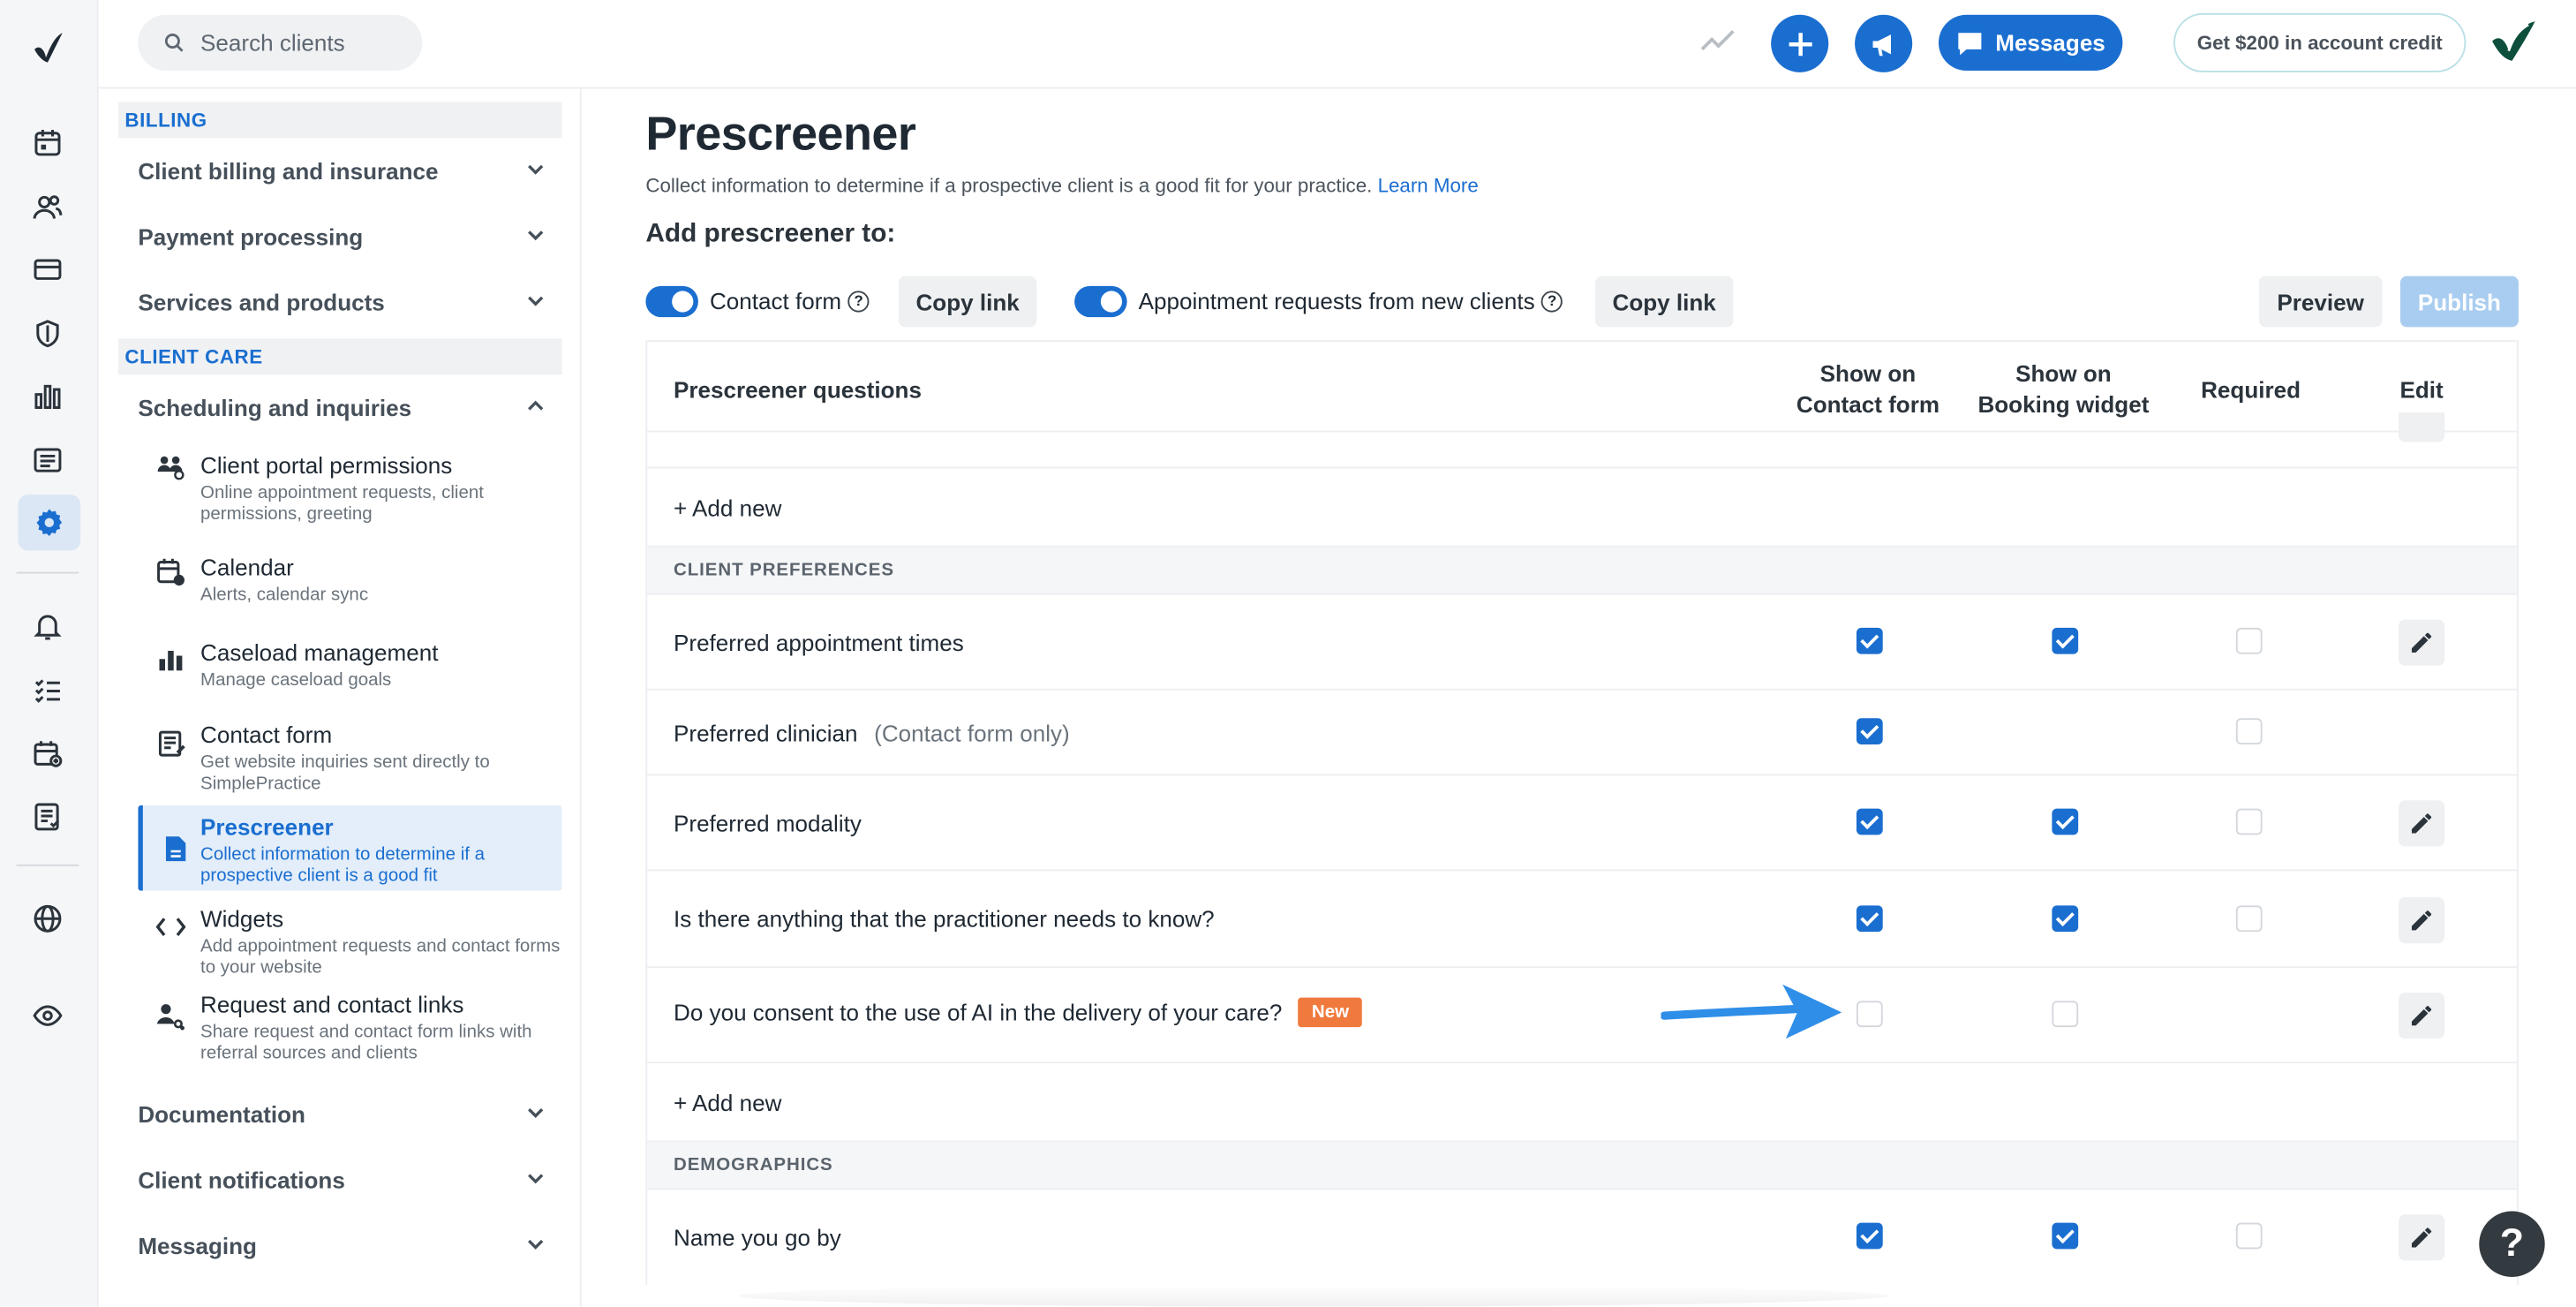  I want to click on analytics-icon, so click(48, 396).